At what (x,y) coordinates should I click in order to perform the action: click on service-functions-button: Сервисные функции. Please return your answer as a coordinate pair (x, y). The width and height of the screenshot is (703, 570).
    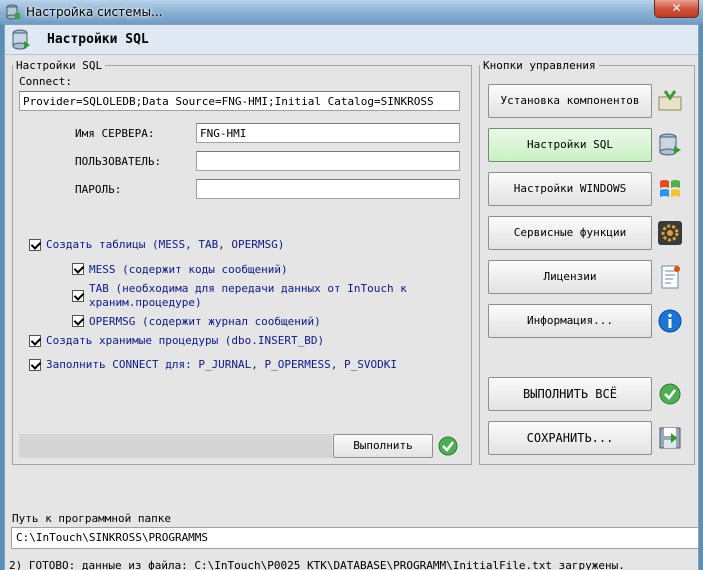
    Looking at the image, I should click on (570, 233).